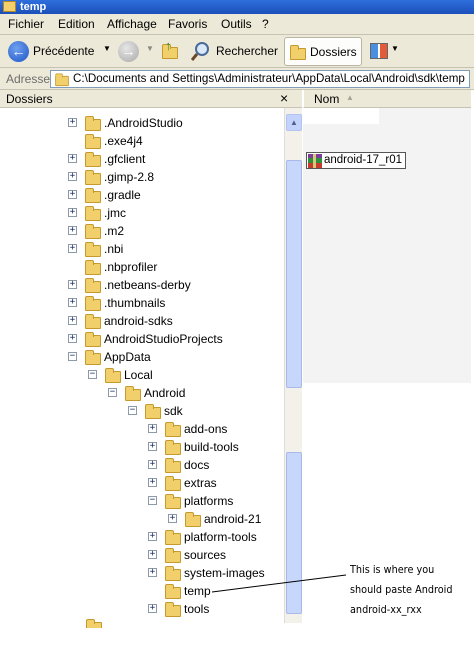  I want to click on menu-favoris: Favoris, so click(187, 24).